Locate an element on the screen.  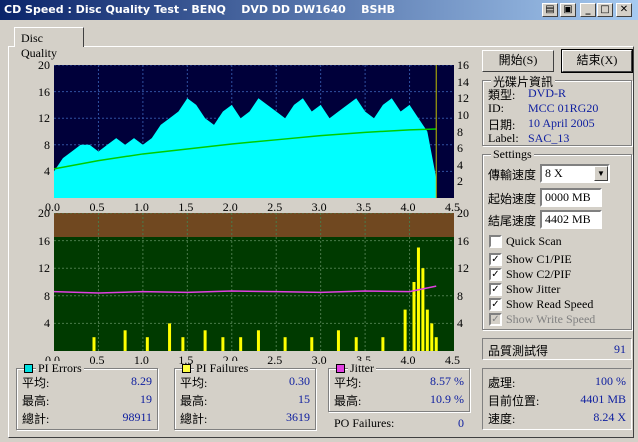
show-read-checkbox: ✓ is located at coordinates (495, 304).